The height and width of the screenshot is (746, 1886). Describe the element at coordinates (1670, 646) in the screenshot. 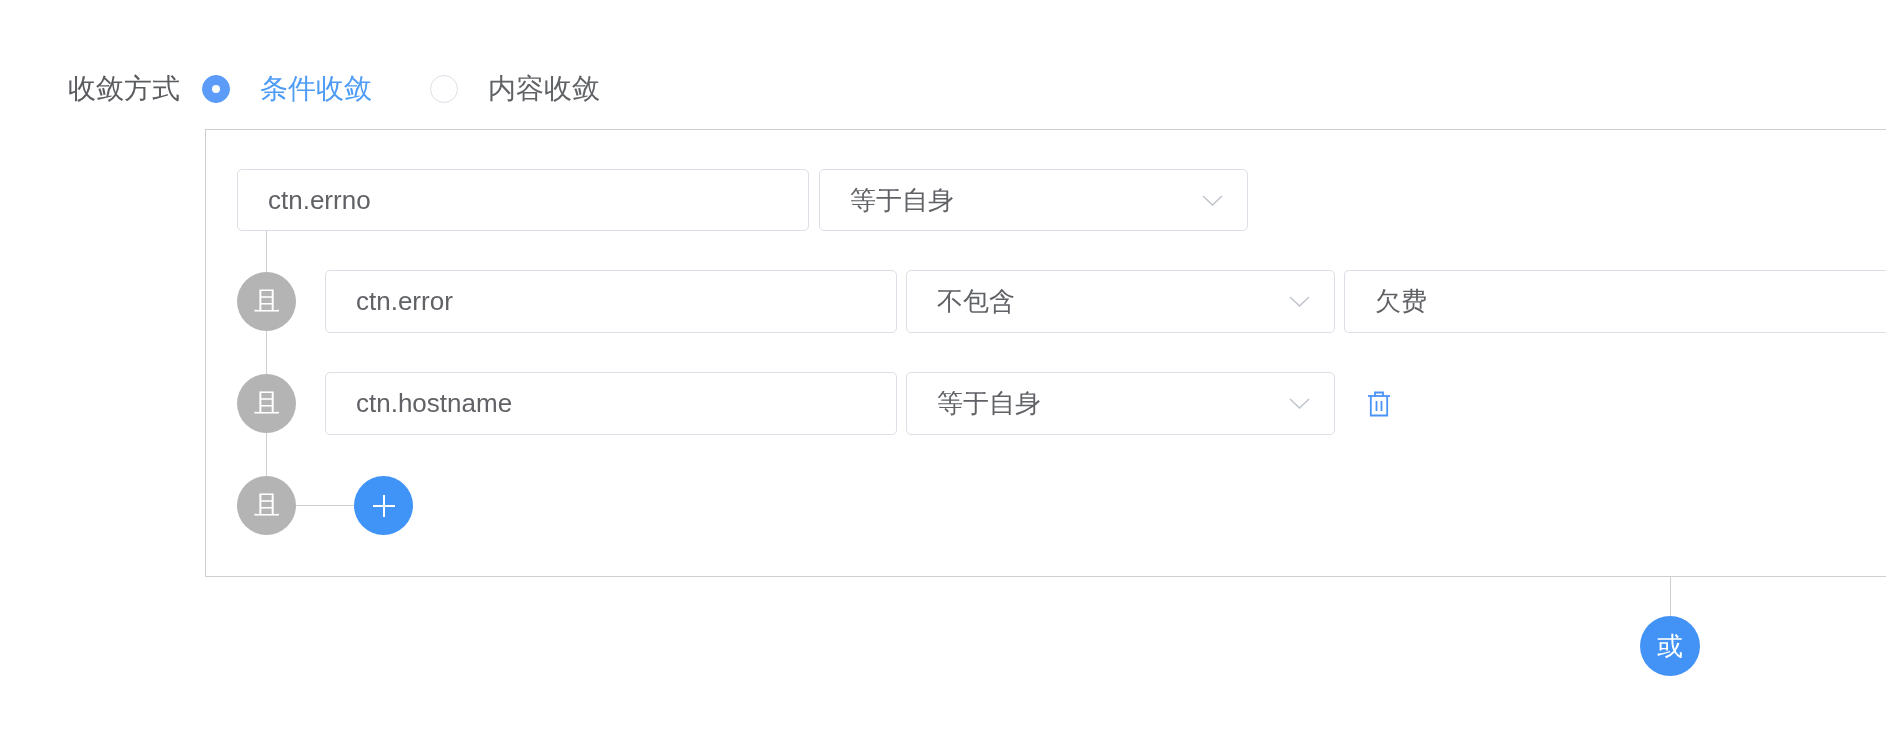

I see `logic-node: 或` at that location.